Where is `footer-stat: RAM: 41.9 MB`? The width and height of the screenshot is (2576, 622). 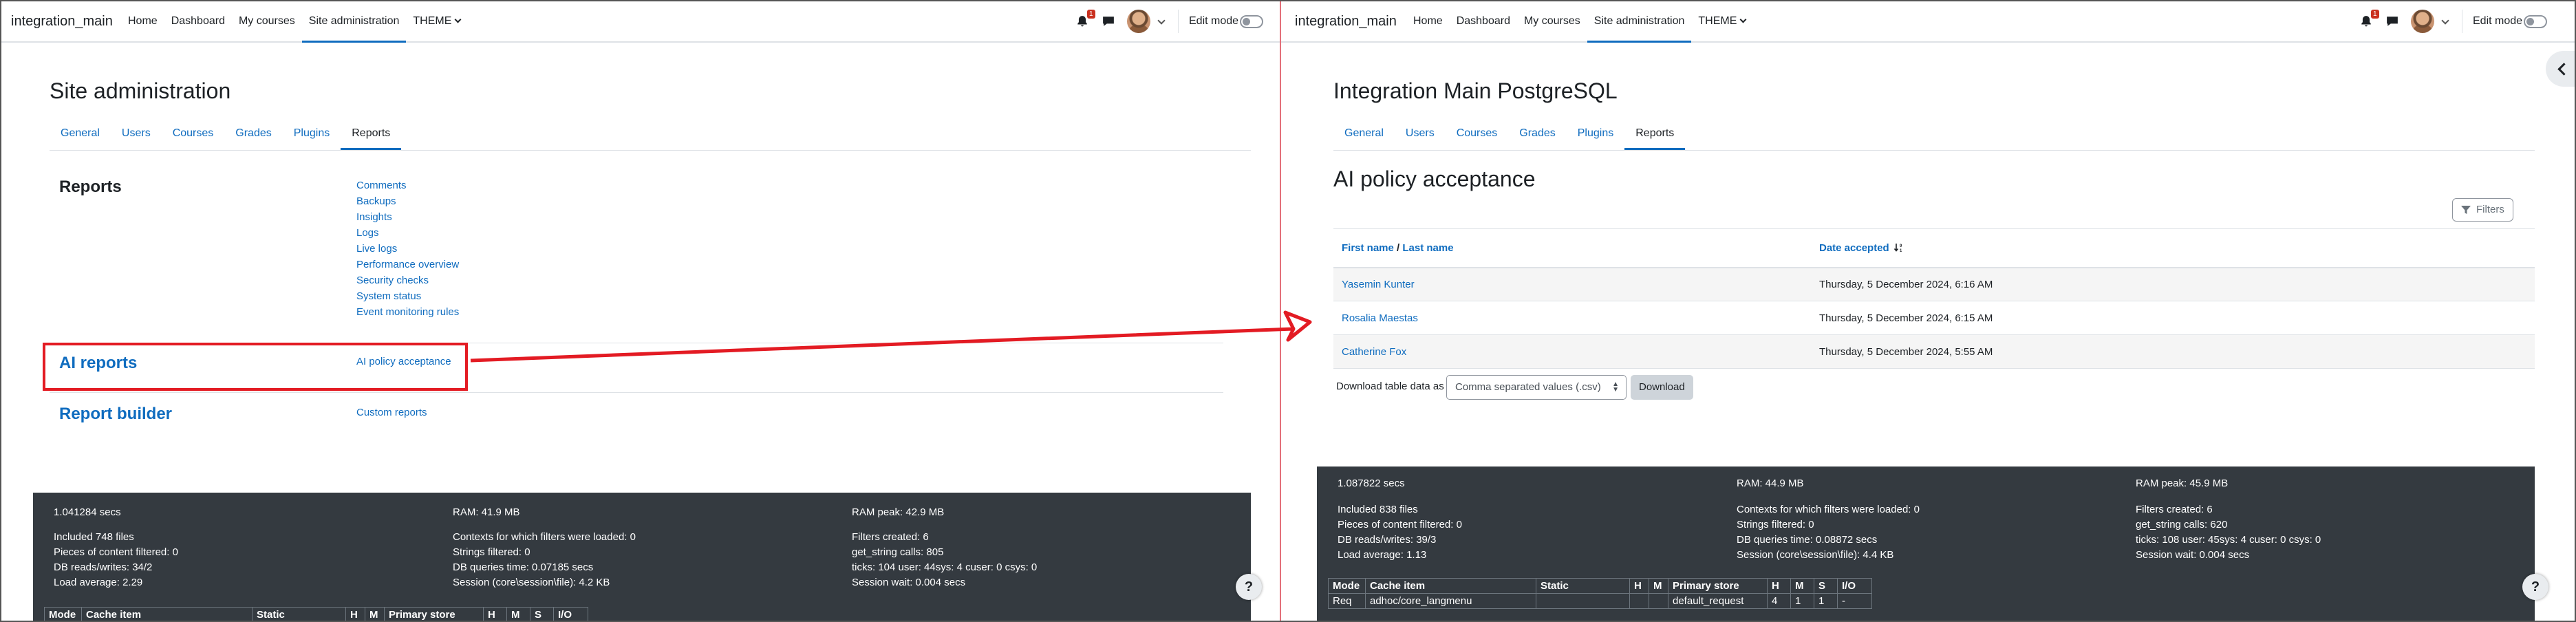 footer-stat: RAM: 41.9 MB is located at coordinates (486, 512).